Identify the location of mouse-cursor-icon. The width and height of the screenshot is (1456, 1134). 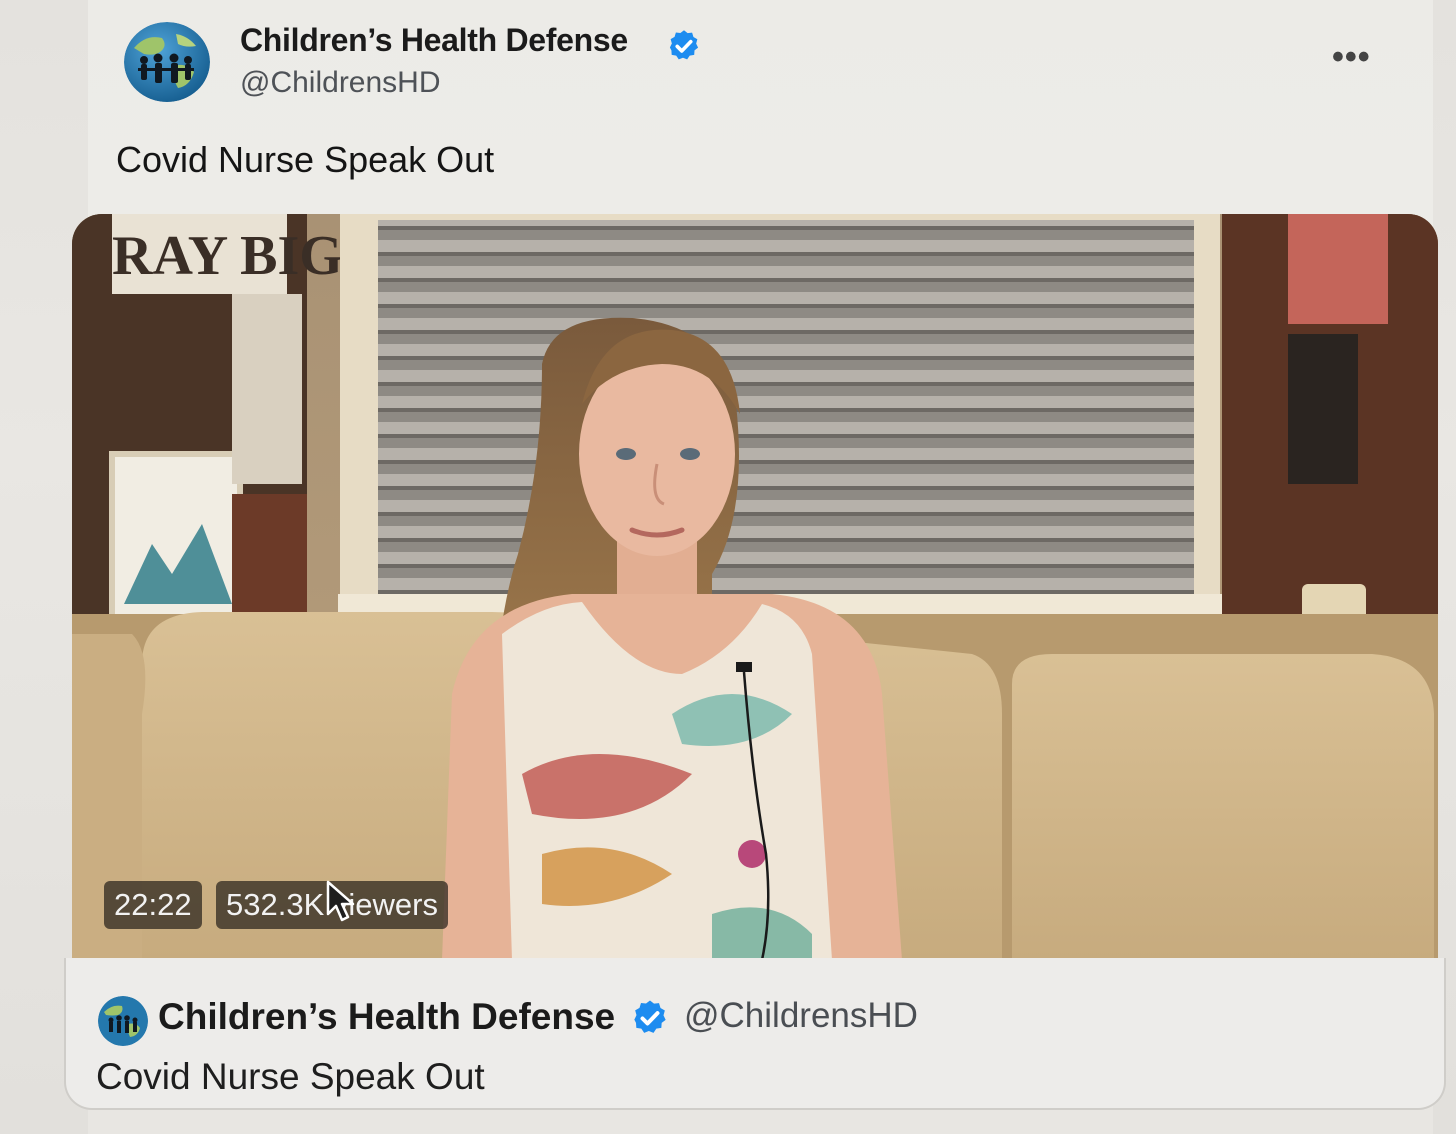
(340, 901).